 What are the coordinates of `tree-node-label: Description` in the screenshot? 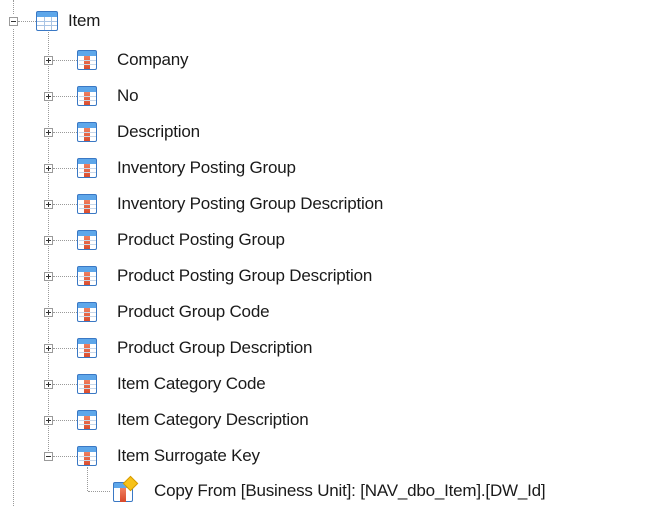 It's located at (158, 132).